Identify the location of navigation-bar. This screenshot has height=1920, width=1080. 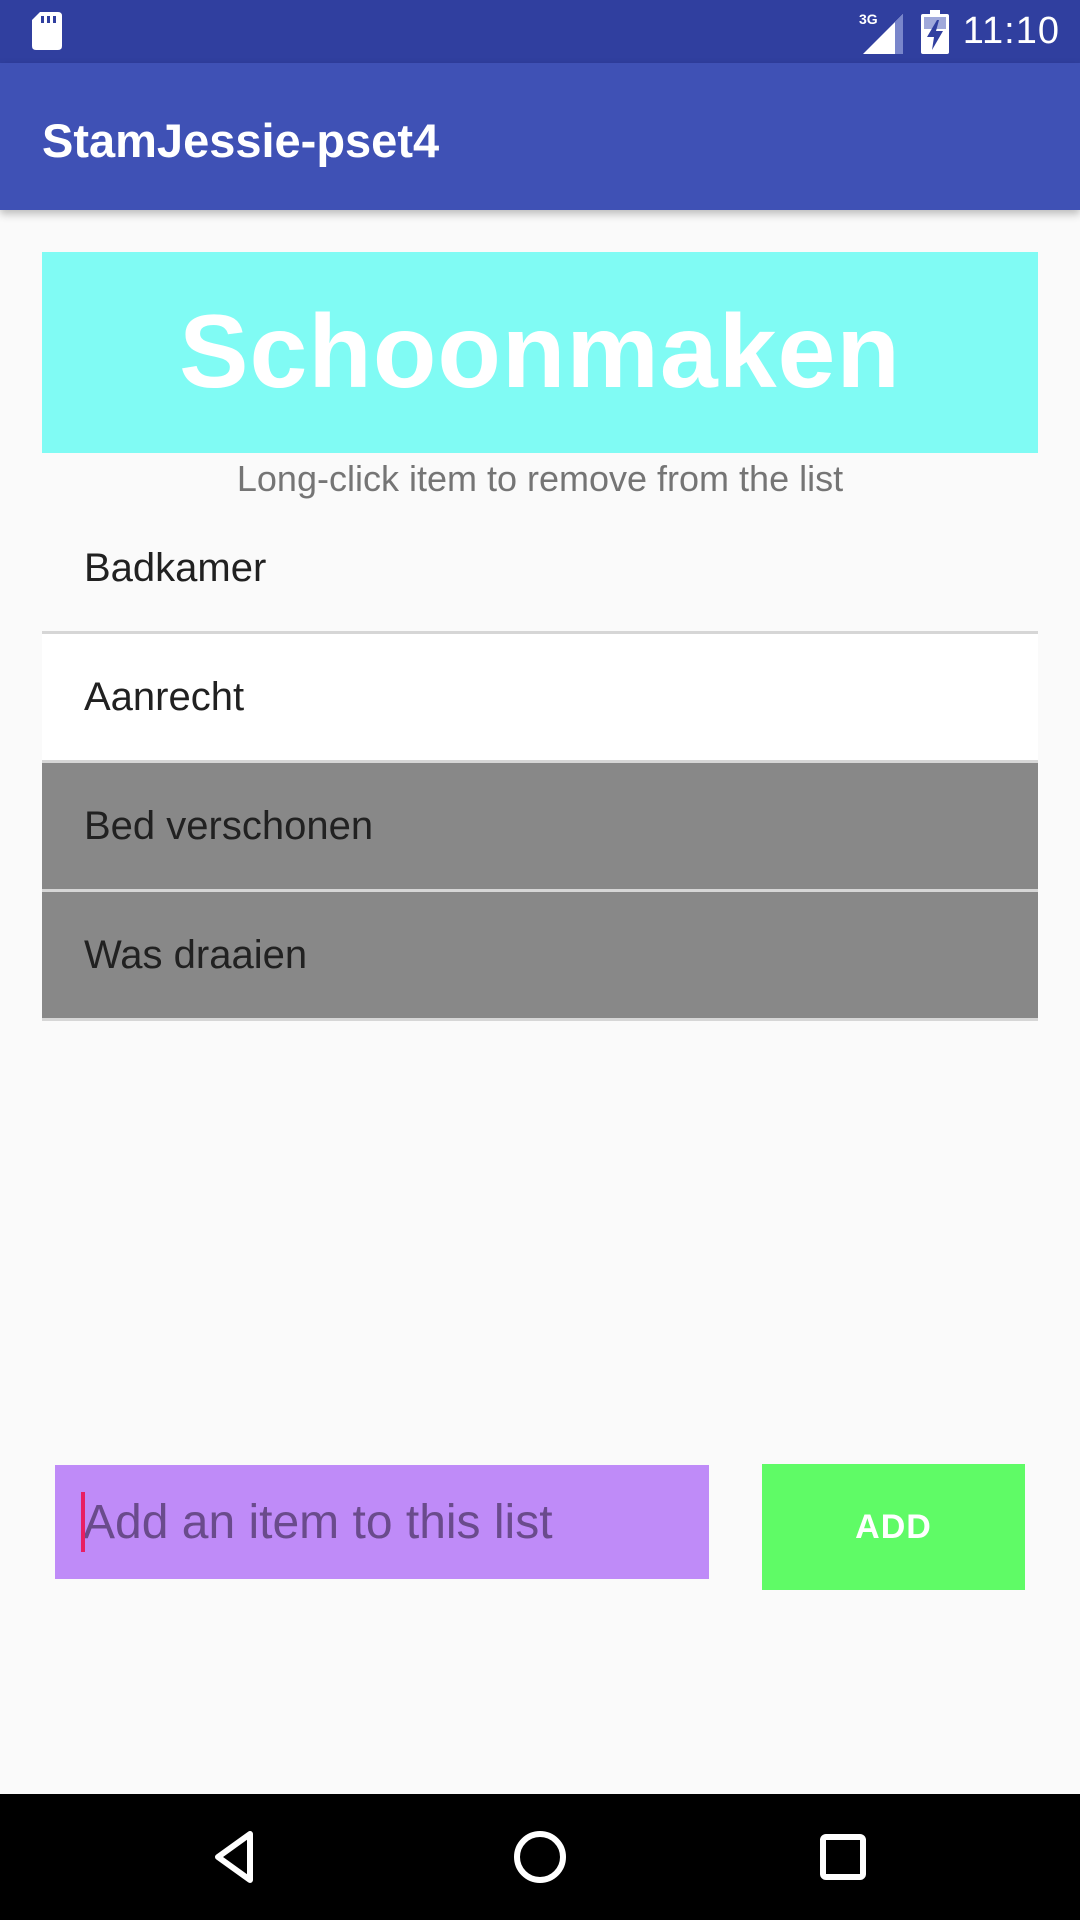
(540, 1857).